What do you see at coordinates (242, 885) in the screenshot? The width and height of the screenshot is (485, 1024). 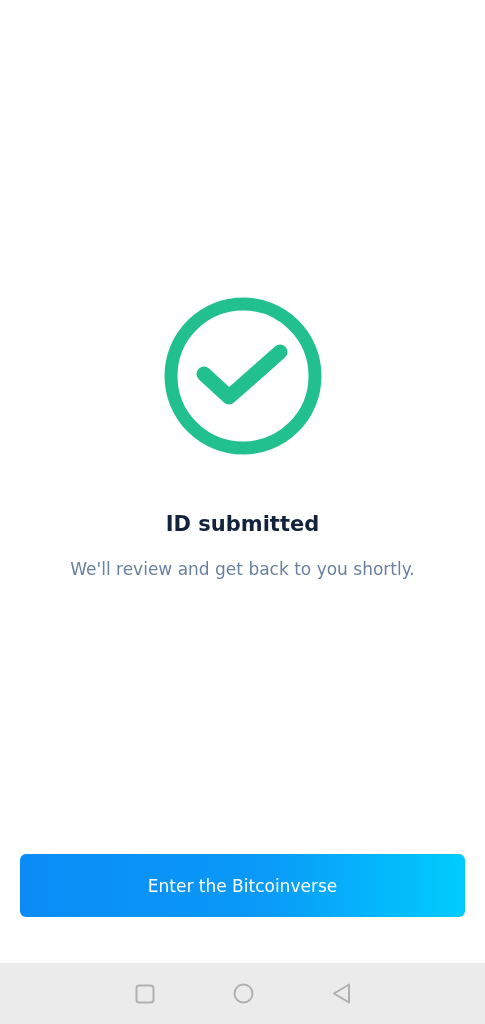 I see `enter-button: Enter the Bitcoinverse` at bounding box center [242, 885].